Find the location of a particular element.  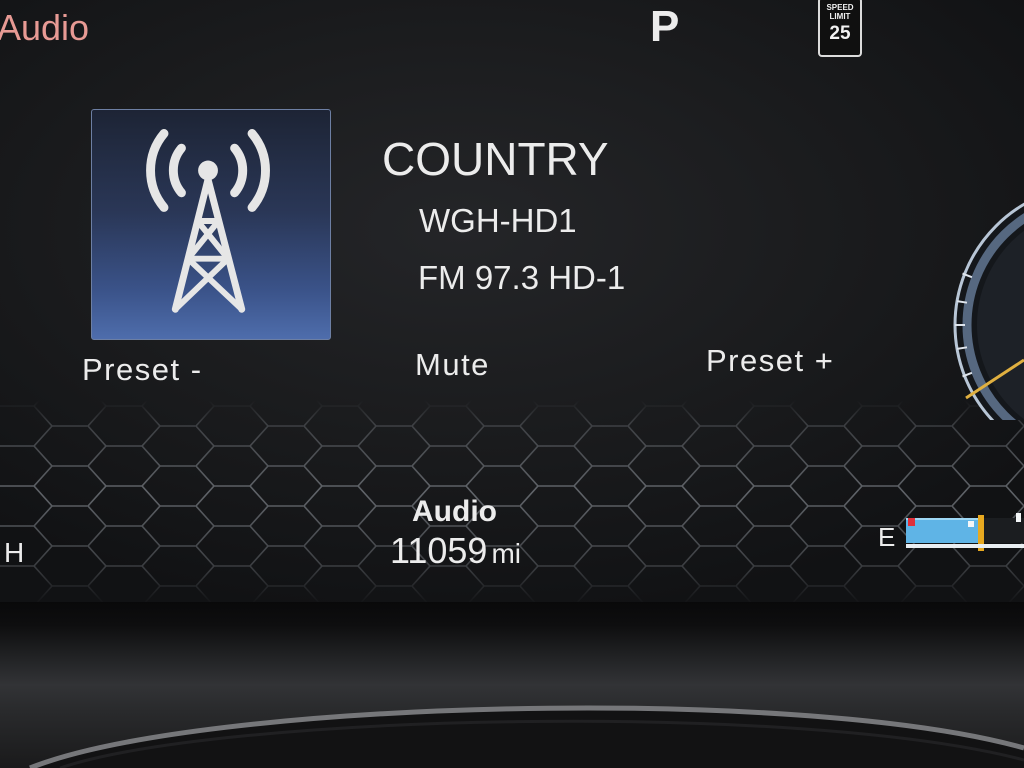

preset-minus-button: Preset - is located at coordinates (142, 369).